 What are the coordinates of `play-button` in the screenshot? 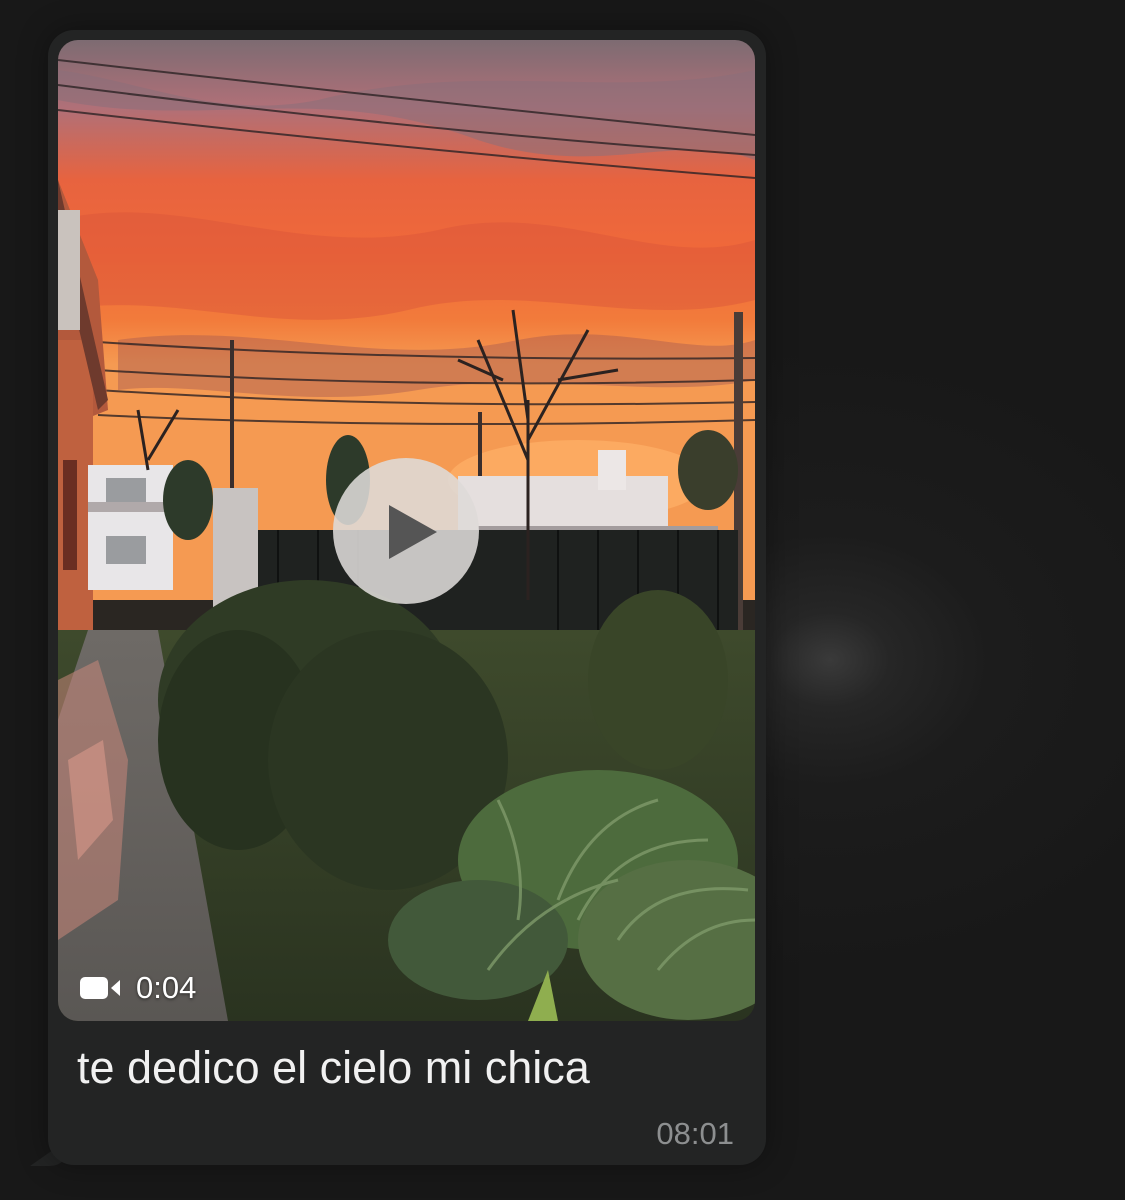 It's located at (406, 531).